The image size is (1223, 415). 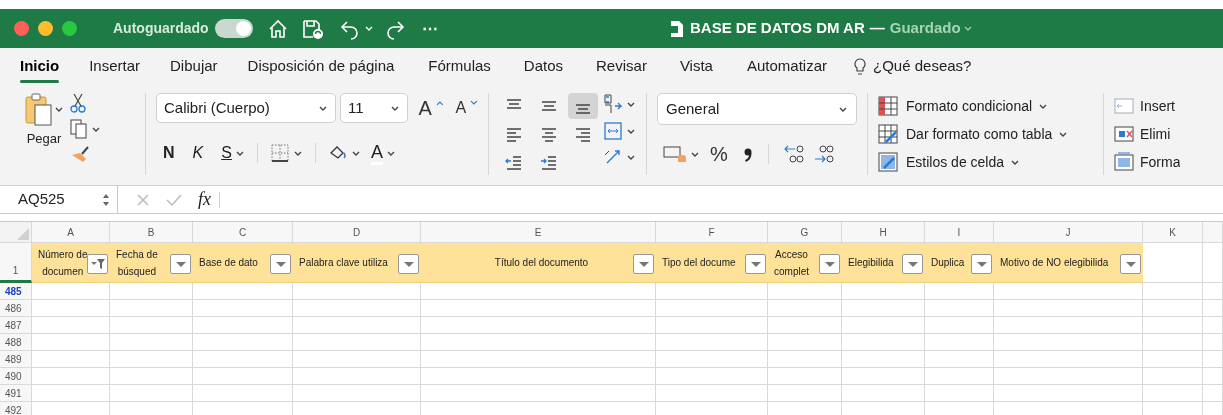 What do you see at coordinates (59, 199) in the screenshot?
I see `name-box: AQ525` at bounding box center [59, 199].